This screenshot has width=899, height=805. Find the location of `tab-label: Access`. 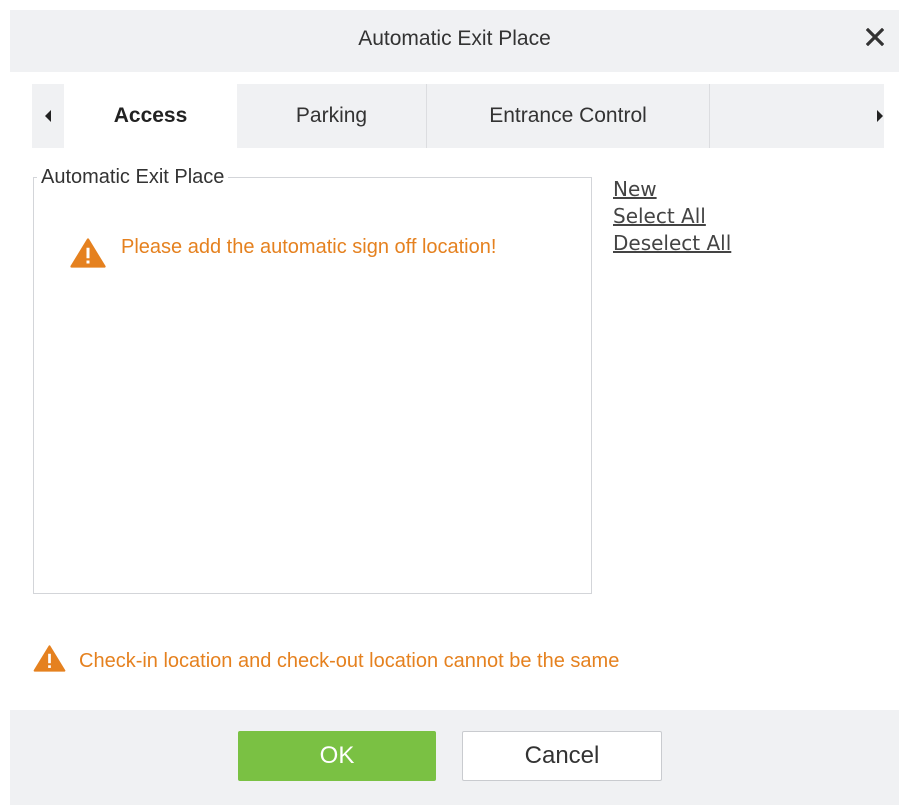

tab-label: Access is located at coordinates (150, 115).